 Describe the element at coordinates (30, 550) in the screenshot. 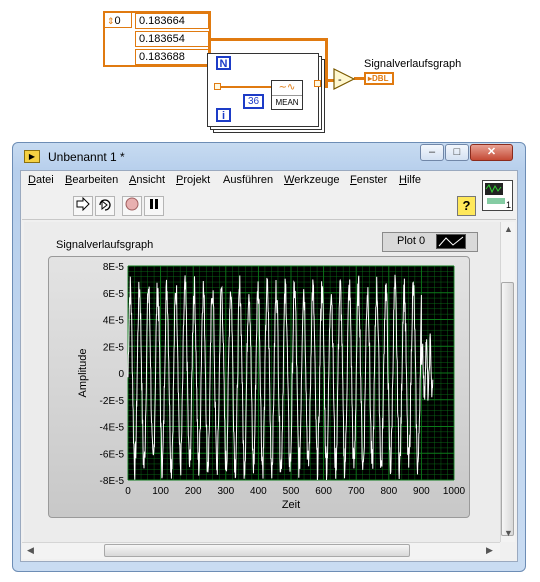

I see `scroll-left-icon: ◀` at that location.